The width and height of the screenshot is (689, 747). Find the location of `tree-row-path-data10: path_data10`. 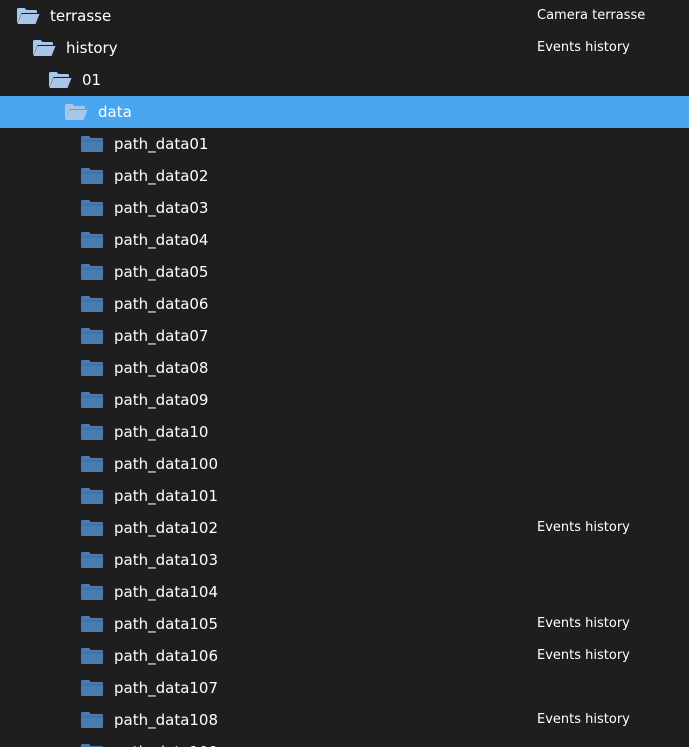

tree-row-path-data10: path_data10 is located at coordinates (344, 432).